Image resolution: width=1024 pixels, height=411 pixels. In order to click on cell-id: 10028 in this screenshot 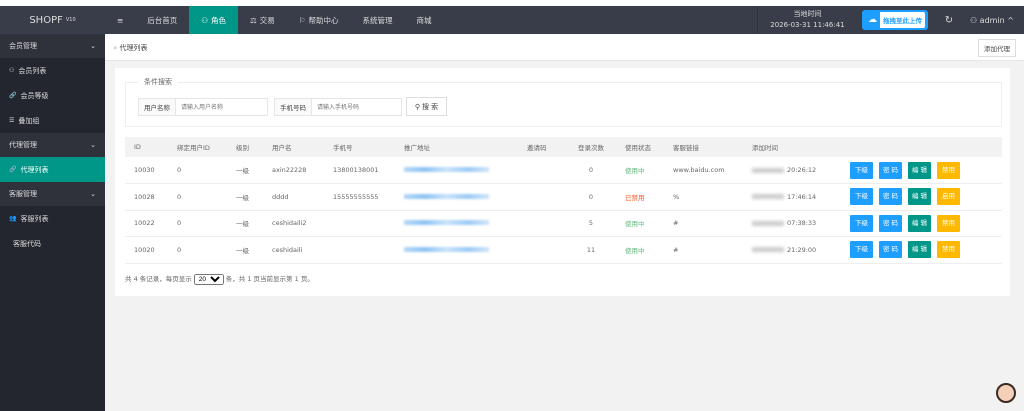, I will do `click(146, 197)`.